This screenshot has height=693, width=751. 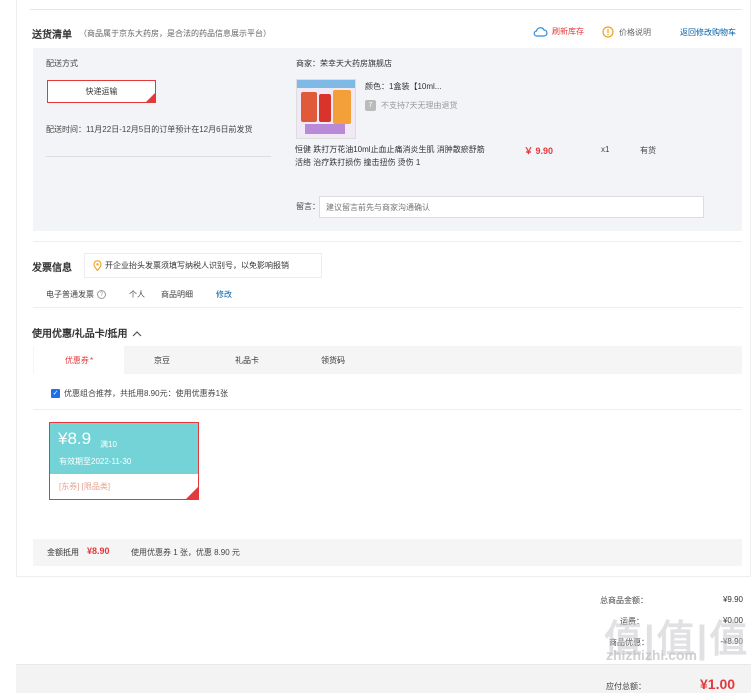 What do you see at coordinates (197, 265) in the screenshot?
I see `invoice-tip-text: 开企业抬头发票须填写纳税人识别号，以免影响报销` at bounding box center [197, 265].